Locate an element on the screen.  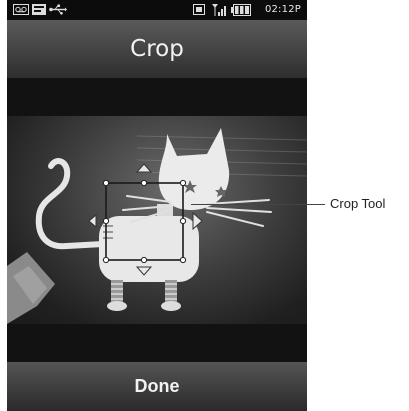
arrow-right-icon is located at coordinates (197, 221).